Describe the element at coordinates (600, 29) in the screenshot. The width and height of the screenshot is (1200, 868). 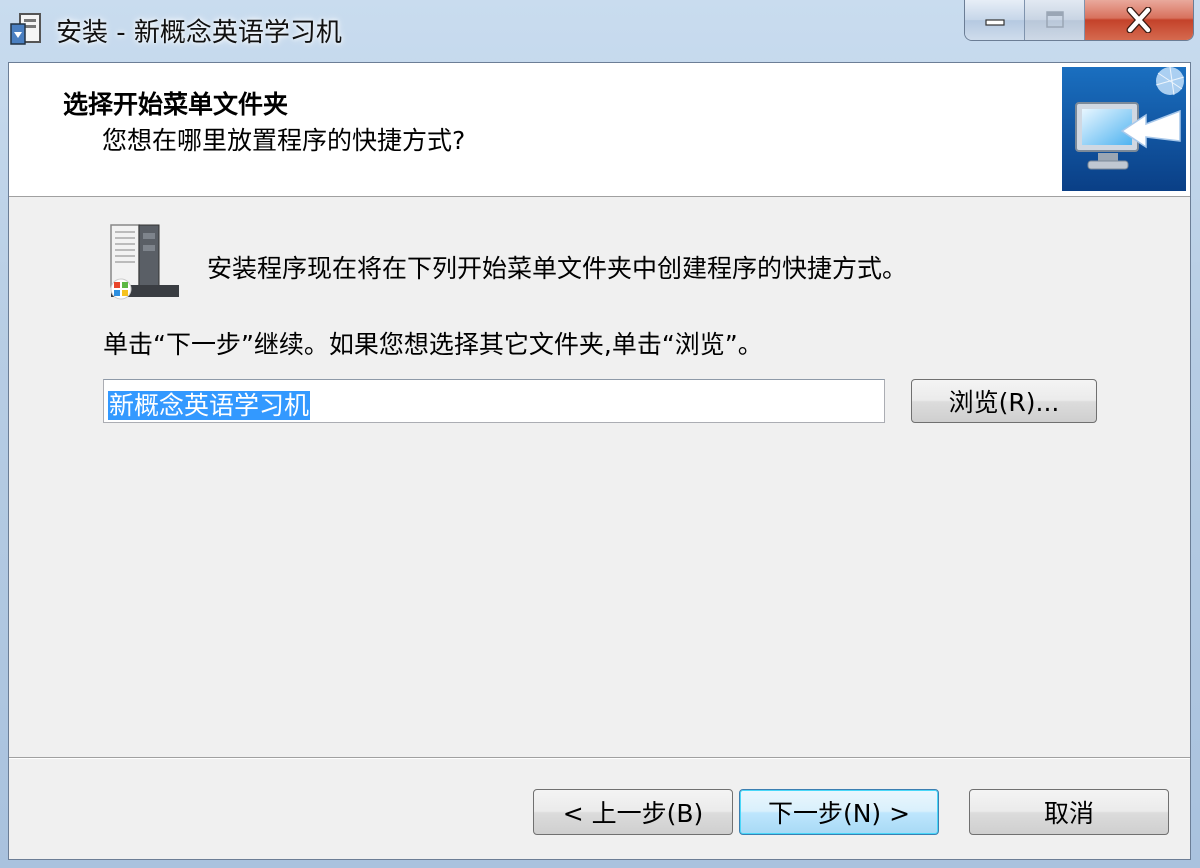
I see `title-bar: 安装 - 新概念英语学习机` at that location.